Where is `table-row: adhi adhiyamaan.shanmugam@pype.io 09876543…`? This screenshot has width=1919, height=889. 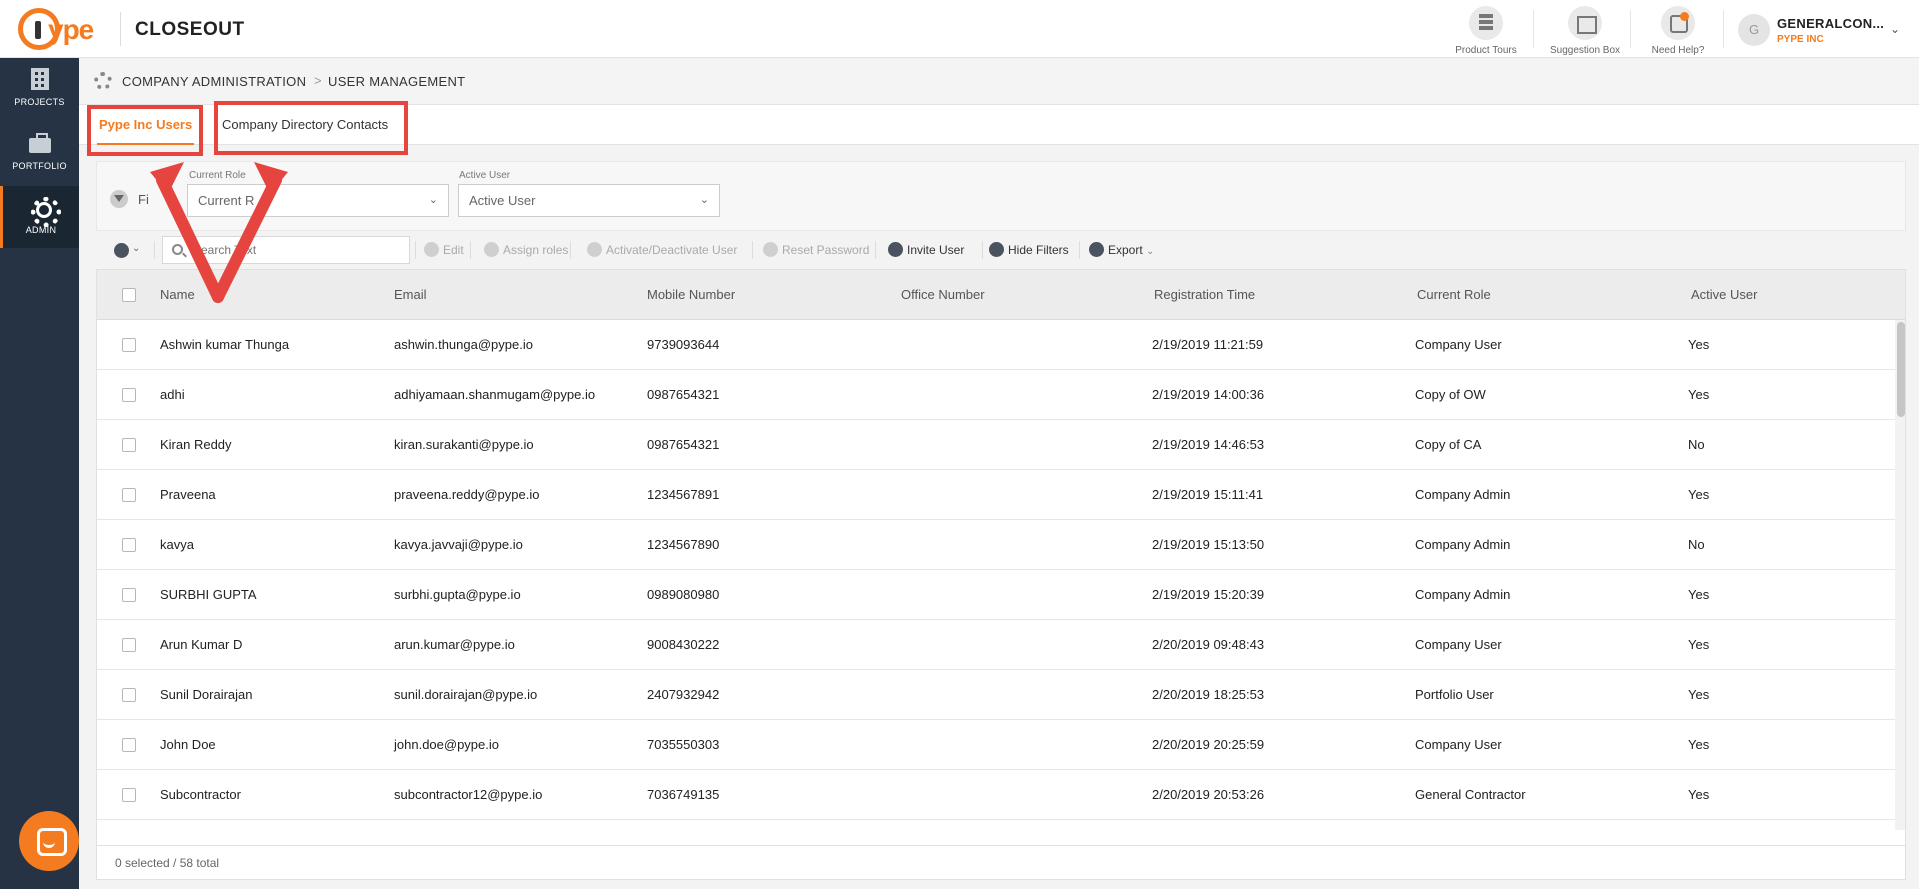 table-row: adhi adhiyamaan.shanmugam@pype.io 09876543… is located at coordinates (996, 395).